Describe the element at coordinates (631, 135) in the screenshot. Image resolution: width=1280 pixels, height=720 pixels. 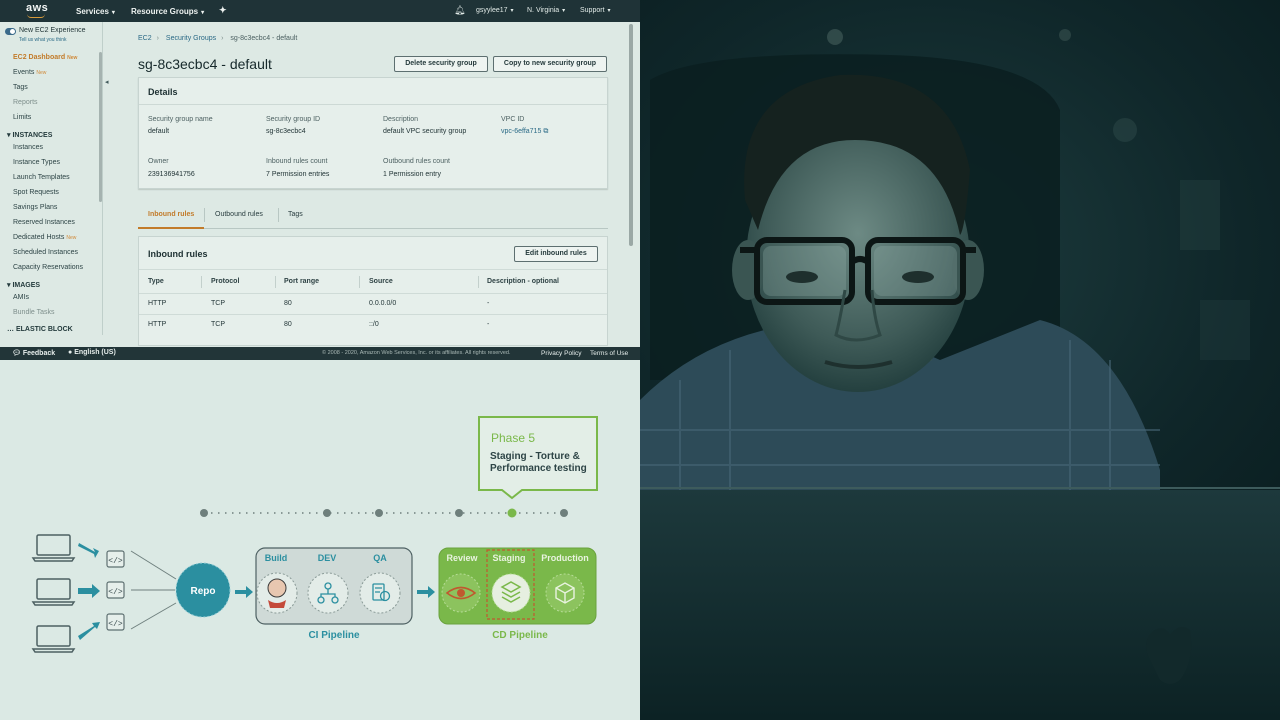
I see `main-scrollbar` at that location.